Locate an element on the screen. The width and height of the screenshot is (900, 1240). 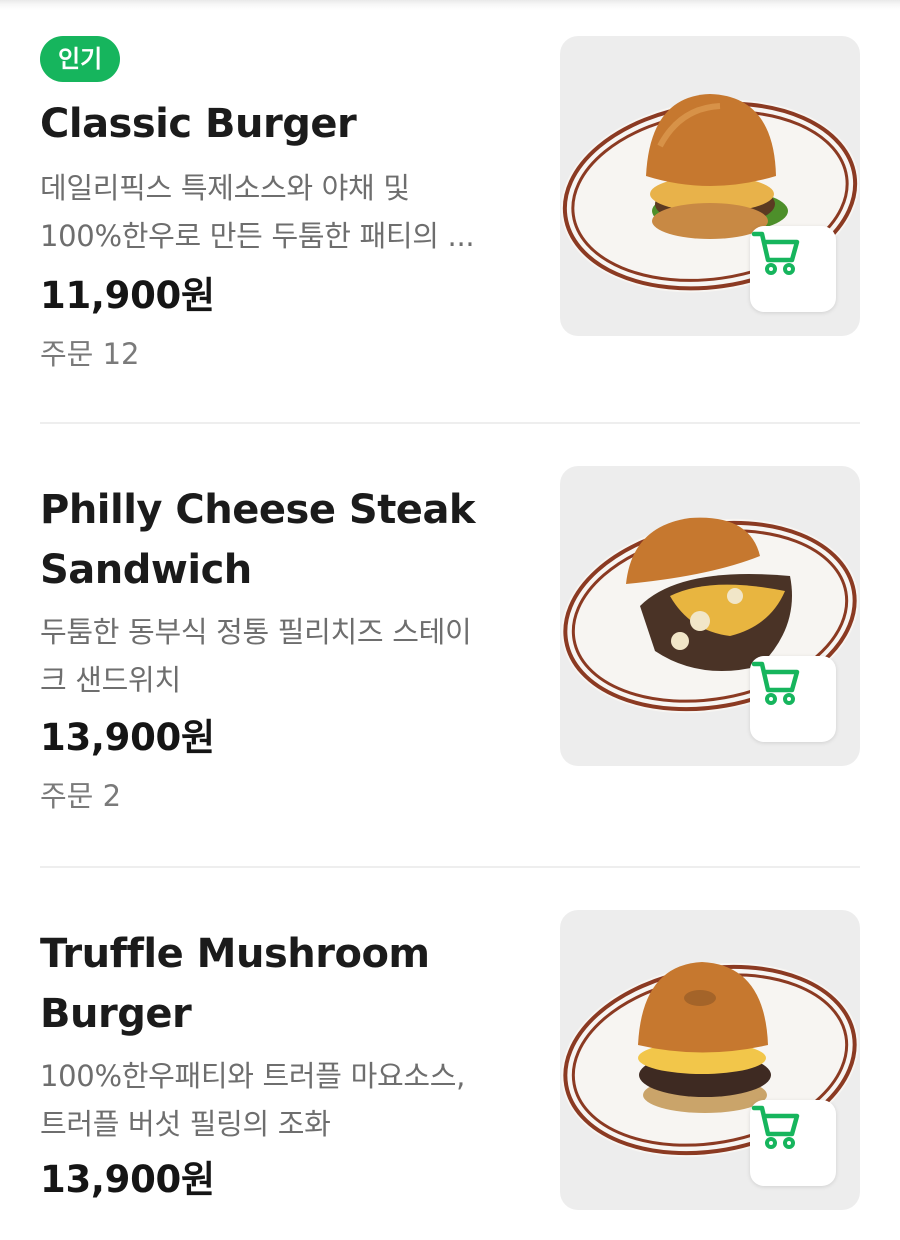
menu-item-description: 100%한우패티와 트러플 마요소스, 트러플 버섯 필링의 조화 is located at coordinates (275, 1100).